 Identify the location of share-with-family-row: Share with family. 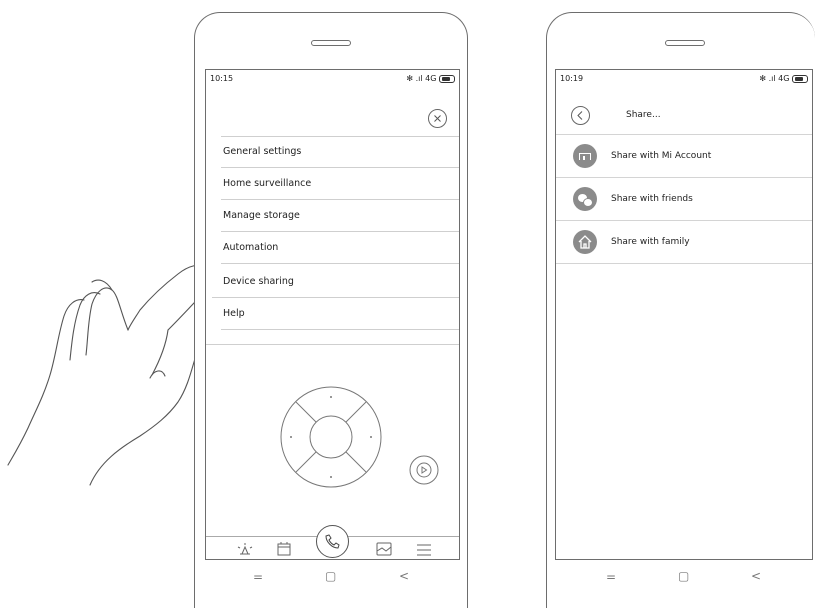
(684, 242).